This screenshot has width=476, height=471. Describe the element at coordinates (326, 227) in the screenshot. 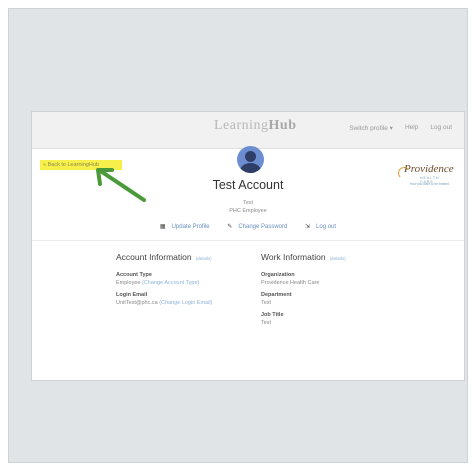

I see `log-out-label: Log out` at that location.